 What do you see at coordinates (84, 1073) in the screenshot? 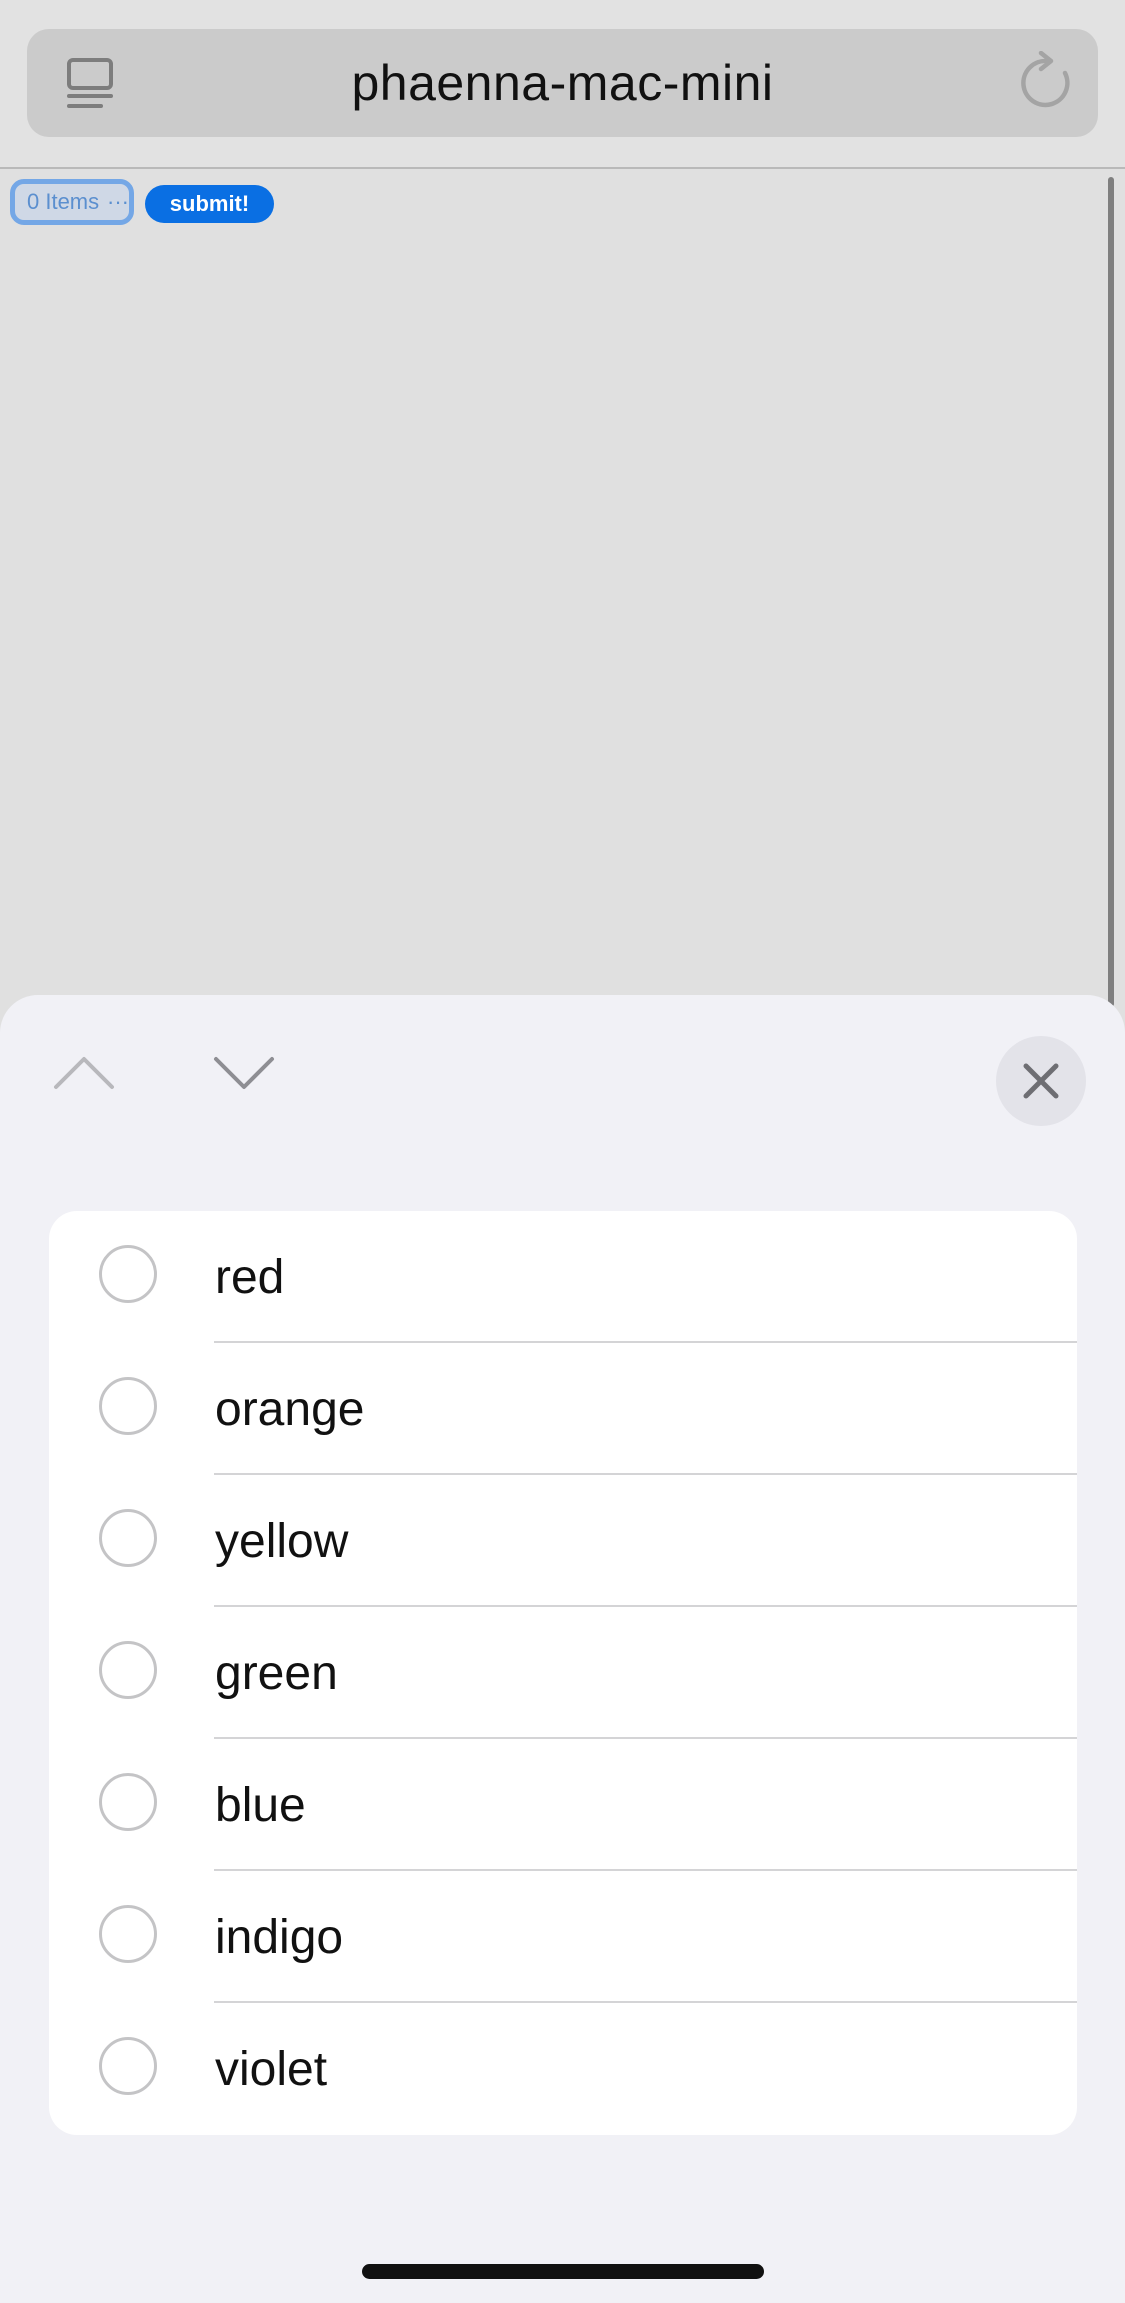
I see `chevron-up-icon` at bounding box center [84, 1073].